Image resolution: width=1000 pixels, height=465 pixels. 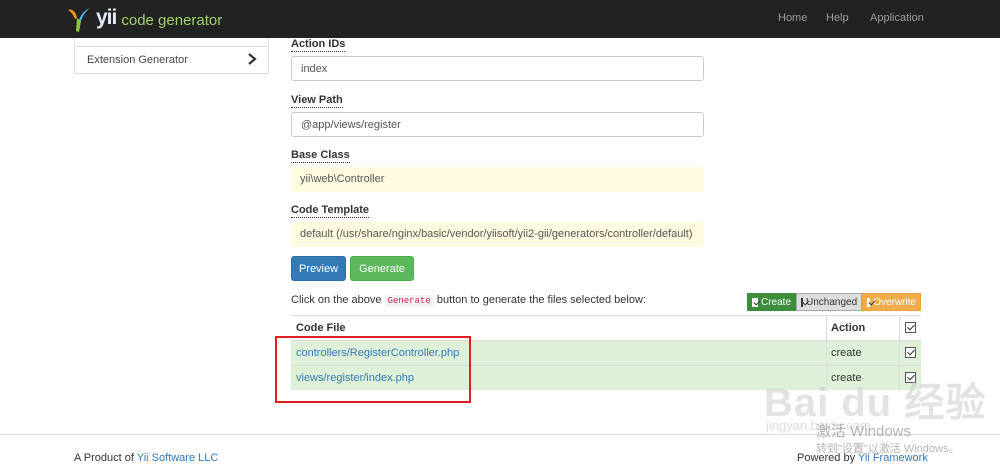 I want to click on select-all-checkbox, so click(x=910, y=327).